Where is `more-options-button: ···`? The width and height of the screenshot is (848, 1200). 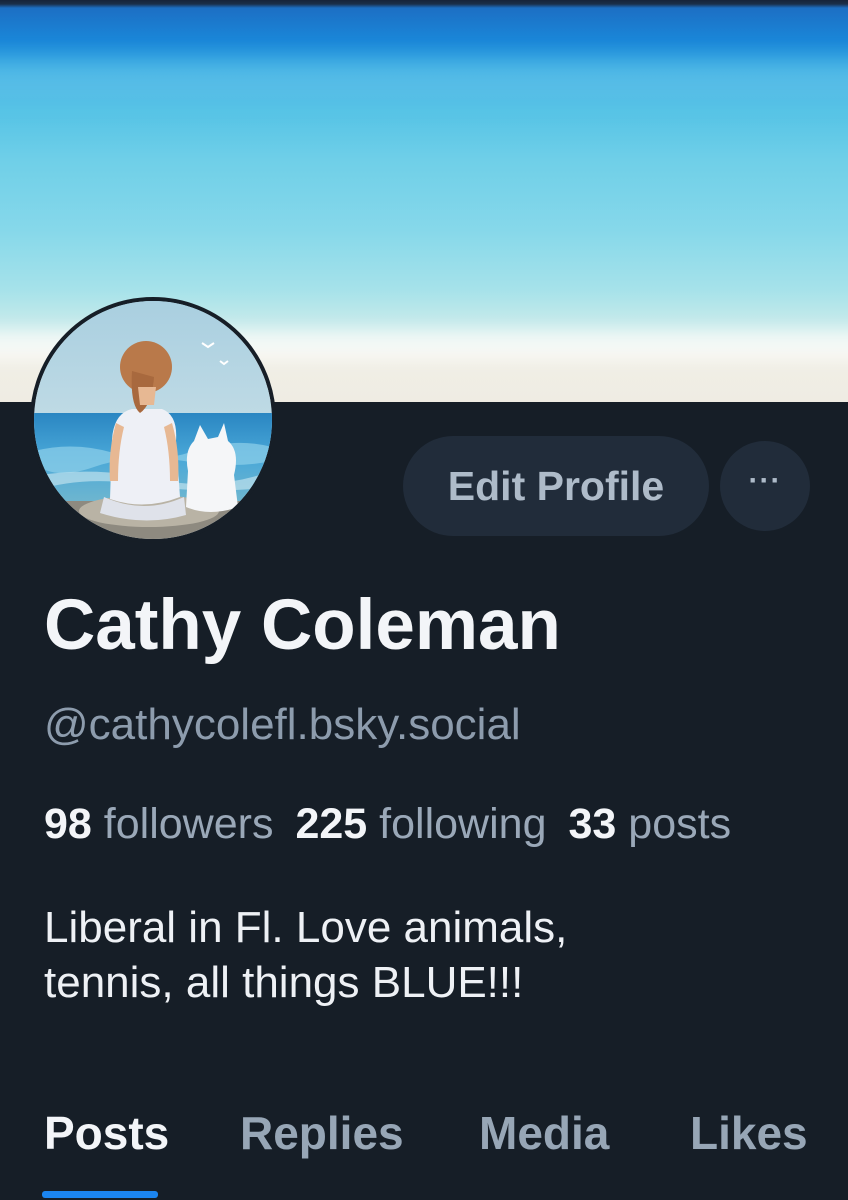
more-options-button: ··· is located at coordinates (765, 486).